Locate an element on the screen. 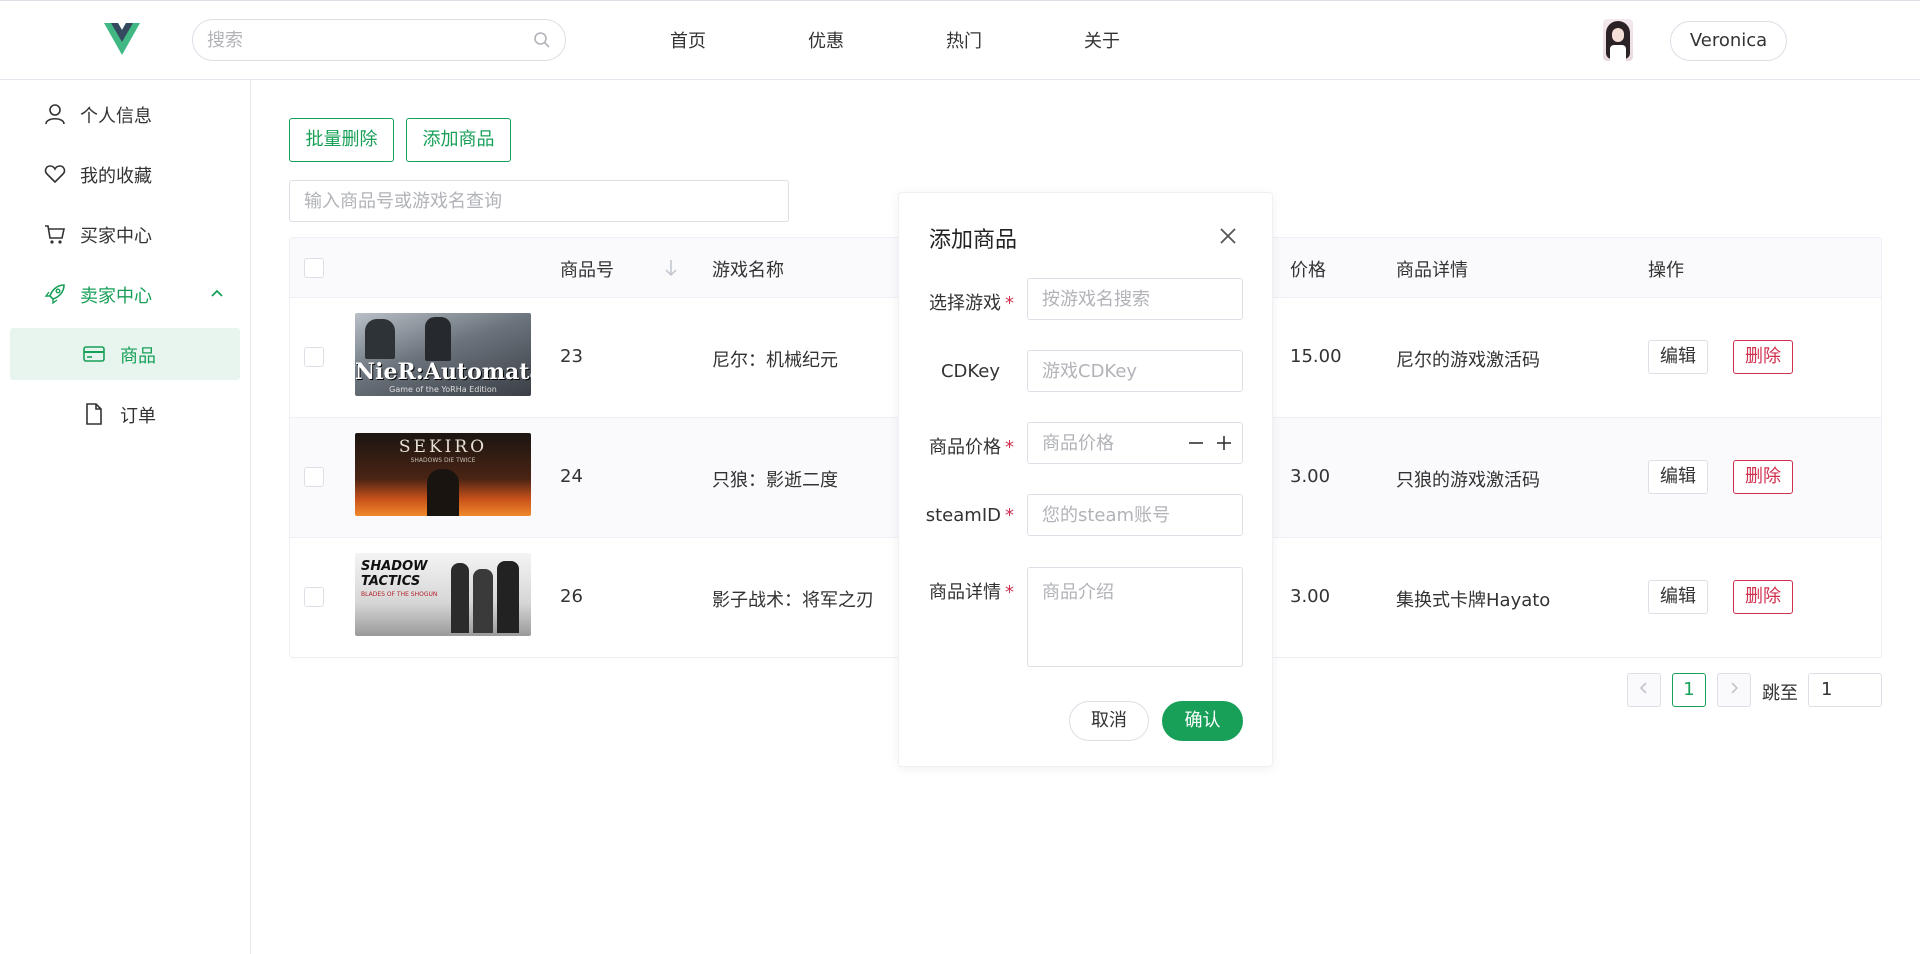 The image size is (1920, 954). cell-detail: 只狼的游戏激活码 is located at coordinates (1468, 480).